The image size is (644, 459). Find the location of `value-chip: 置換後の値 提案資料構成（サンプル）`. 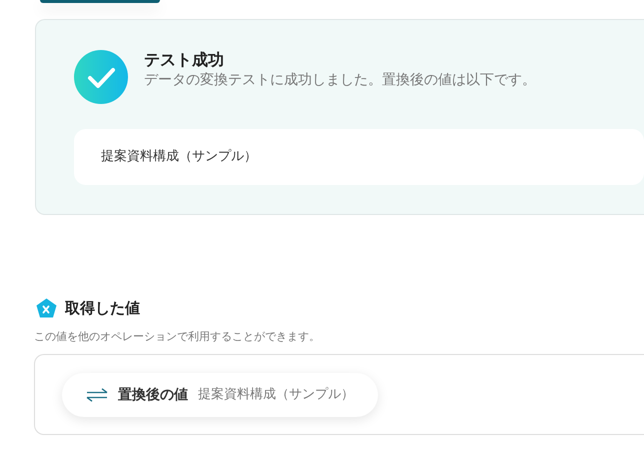

value-chip: 置換後の値 提案資料構成（サンプル） is located at coordinates (220, 395).